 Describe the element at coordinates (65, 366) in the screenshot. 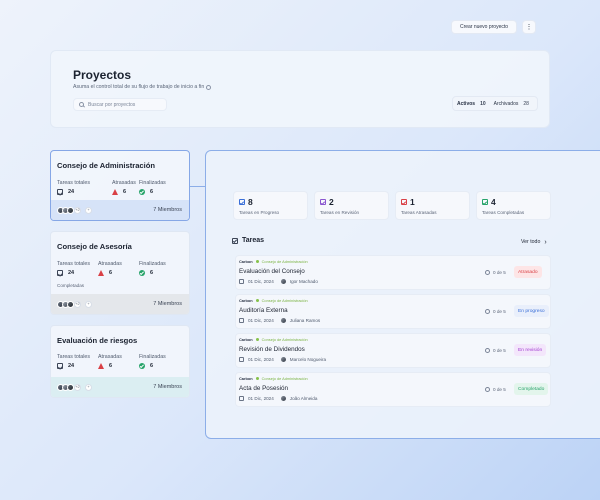

I see `total-tasks: 24` at that location.